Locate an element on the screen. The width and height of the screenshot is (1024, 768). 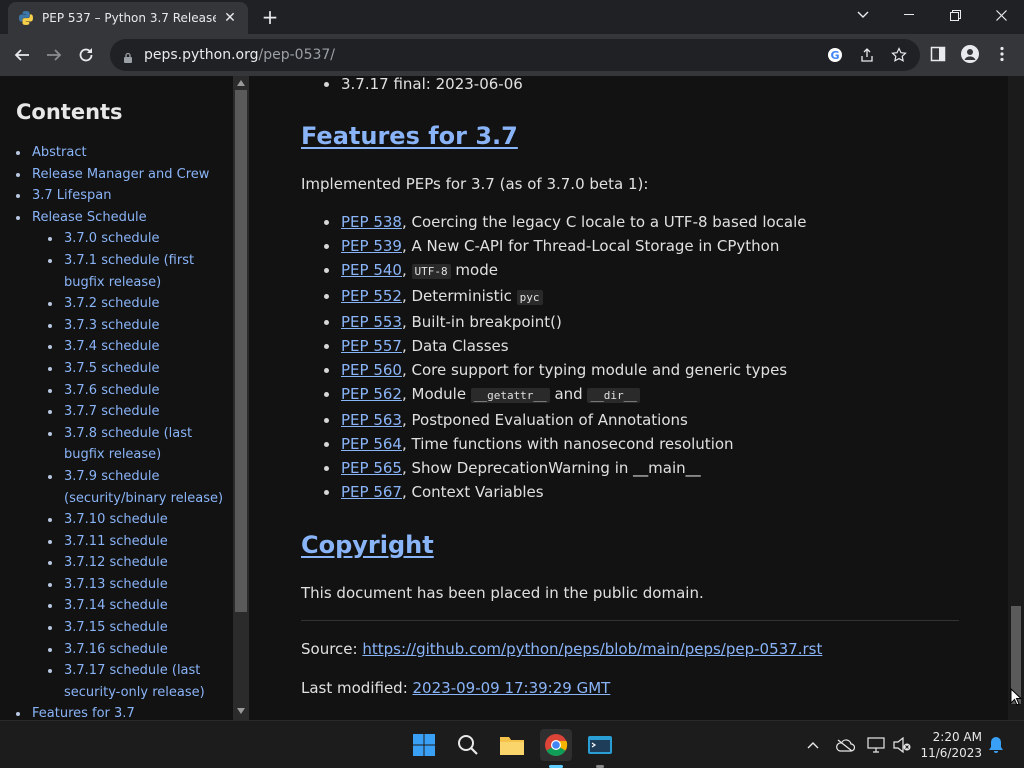
toc-link: Release Manager and Crew is located at coordinates (120, 174).